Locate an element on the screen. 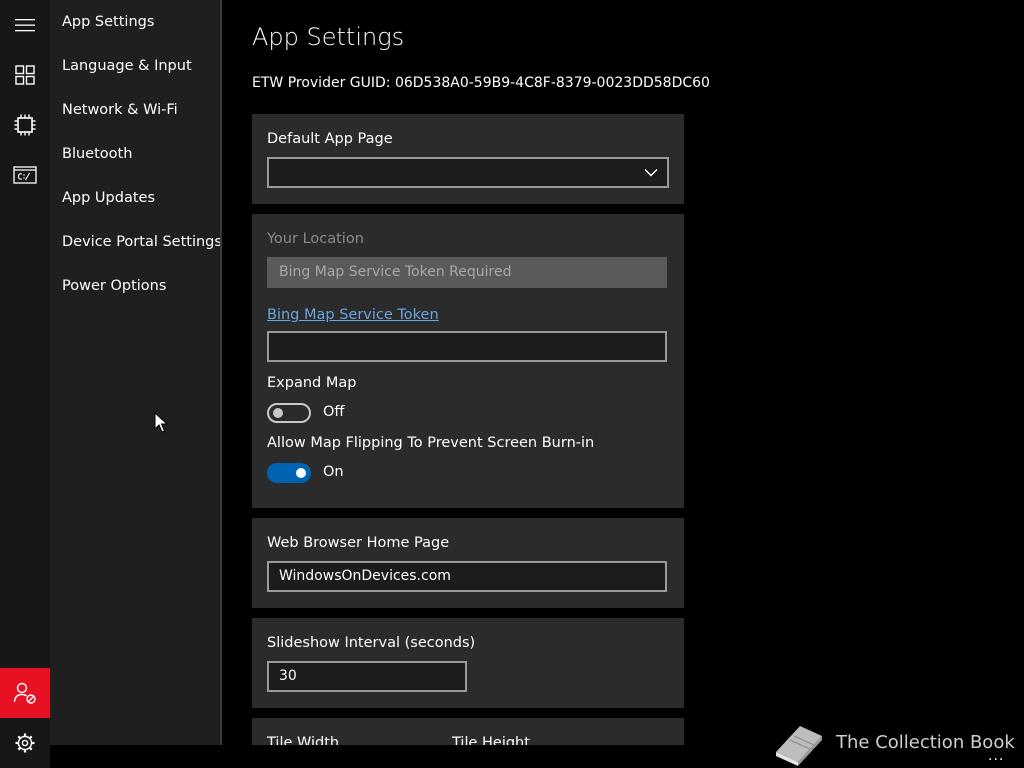 This screenshot has width=1024, height=768. chevron-down-icon is located at coordinates (651, 173).